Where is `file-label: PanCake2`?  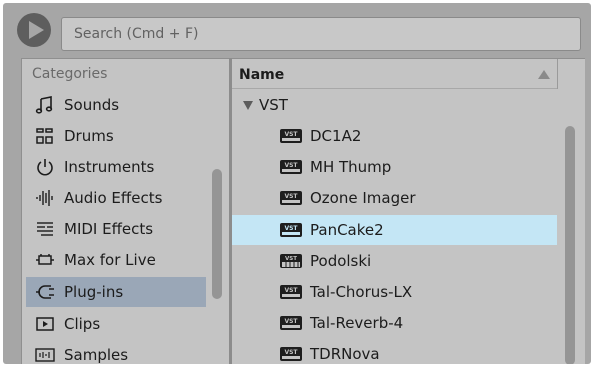 file-label: PanCake2 is located at coordinates (347, 230).